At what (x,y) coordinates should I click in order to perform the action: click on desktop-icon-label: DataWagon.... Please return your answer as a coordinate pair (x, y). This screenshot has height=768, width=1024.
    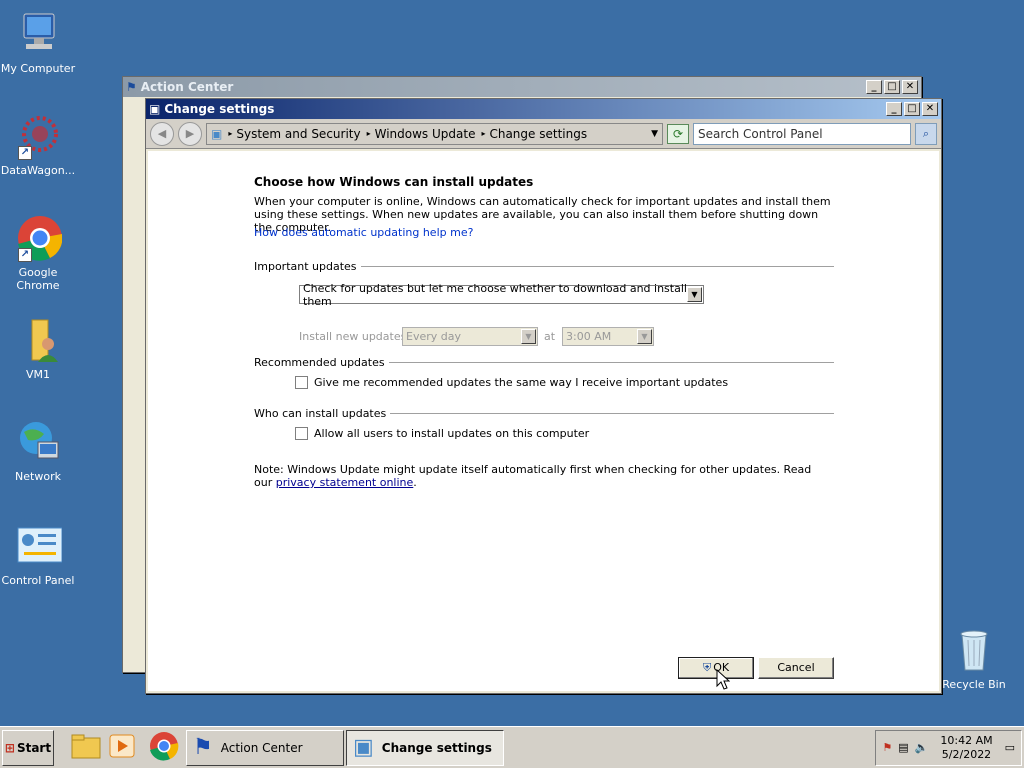
    Looking at the image, I should click on (38, 170).